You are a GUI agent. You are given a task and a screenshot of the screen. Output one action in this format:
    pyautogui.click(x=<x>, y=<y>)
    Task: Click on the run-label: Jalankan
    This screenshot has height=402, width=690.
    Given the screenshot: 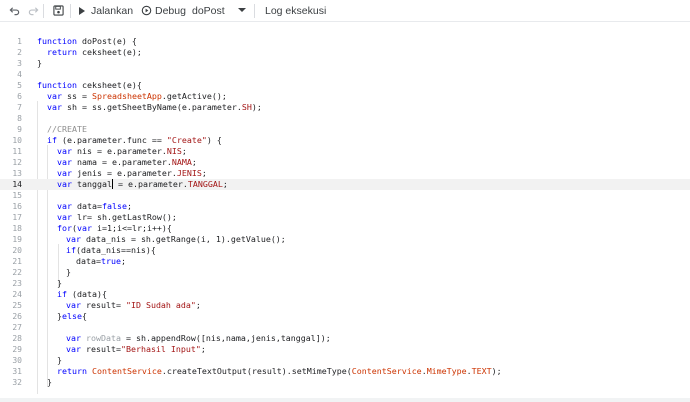 What is the action you would take?
    pyautogui.click(x=112, y=10)
    